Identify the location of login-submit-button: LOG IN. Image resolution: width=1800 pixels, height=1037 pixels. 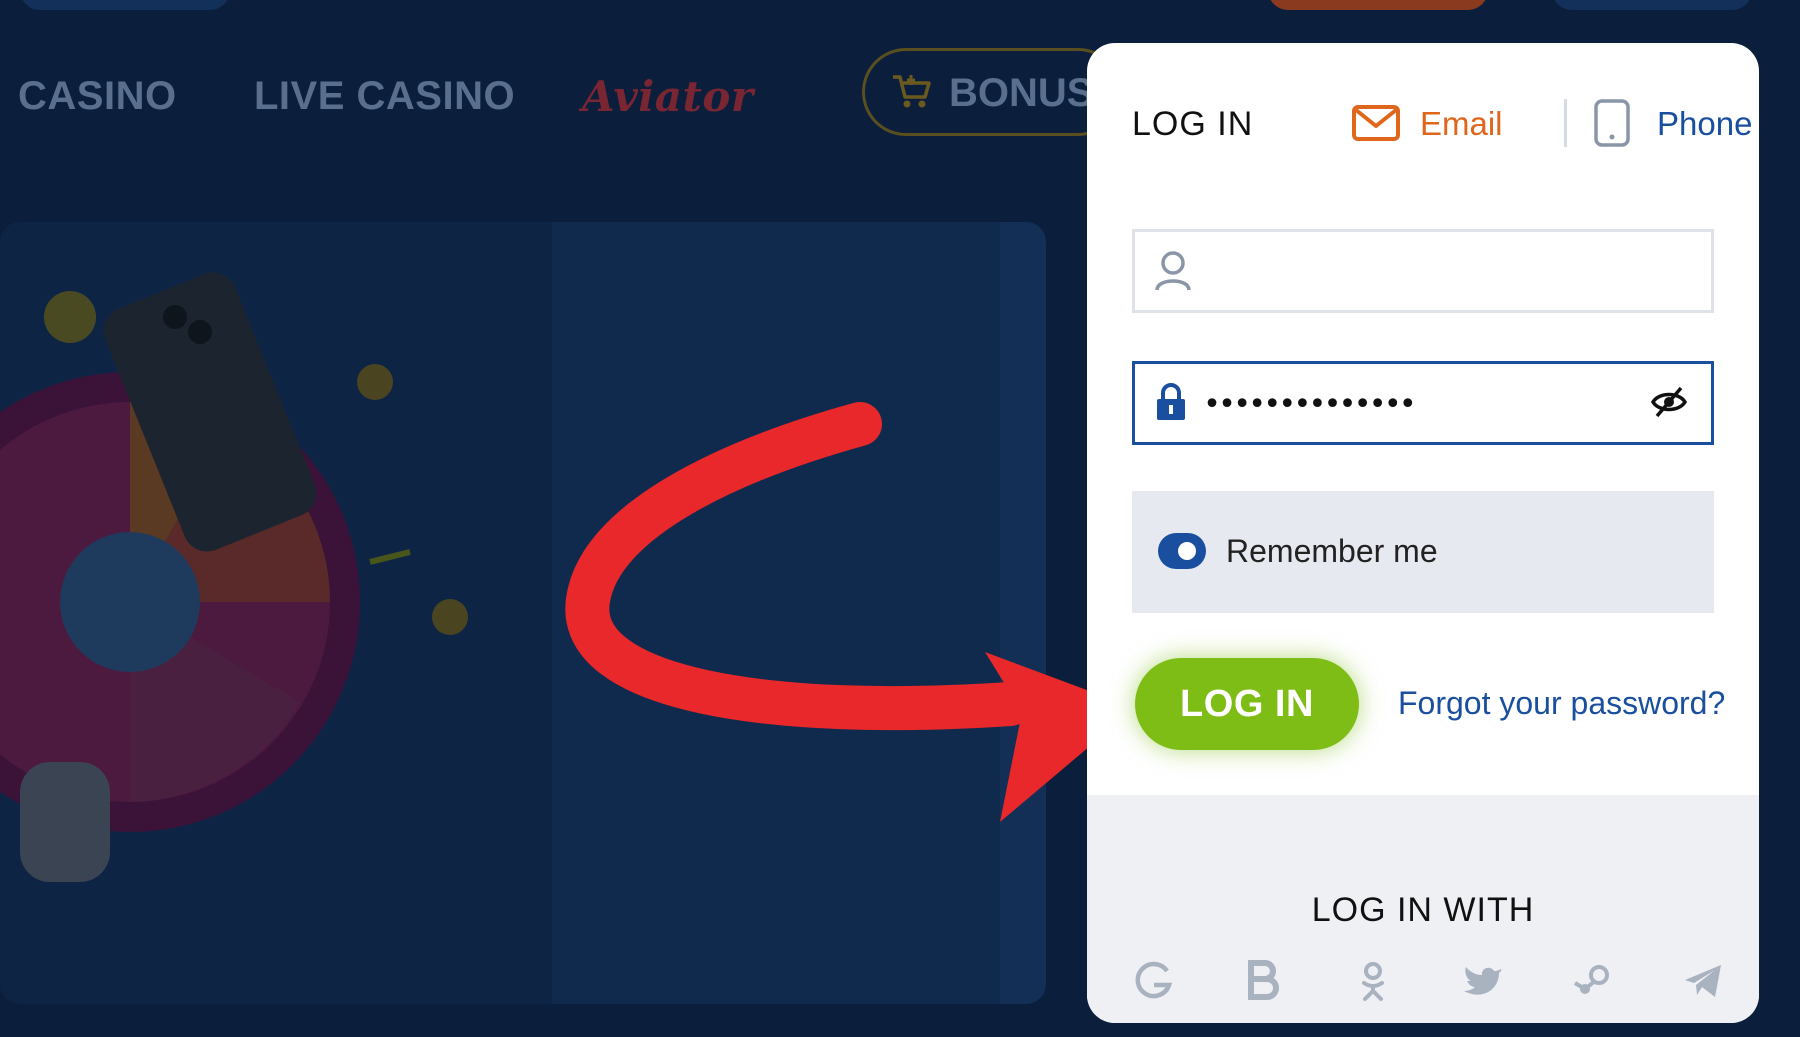
(1247, 704).